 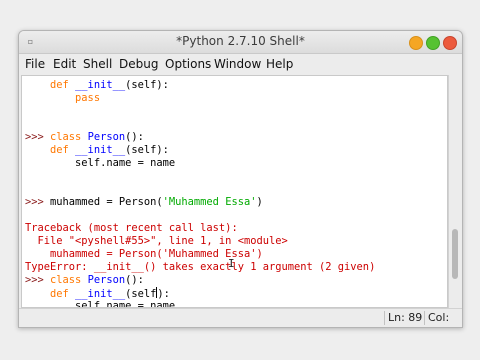 I want to click on shell-line: pass, so click(x=62, y=98).